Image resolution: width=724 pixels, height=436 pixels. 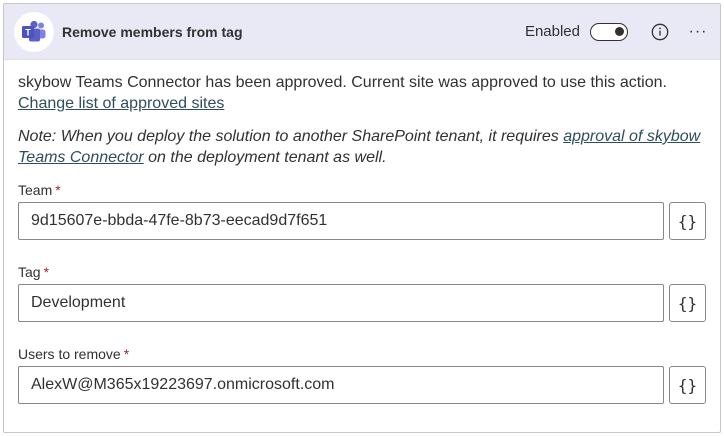 What do you see at coordinates (34, 31) in the screenshot?
I see `microsoft-teams-icon: T` at bounding box center [34, 31].